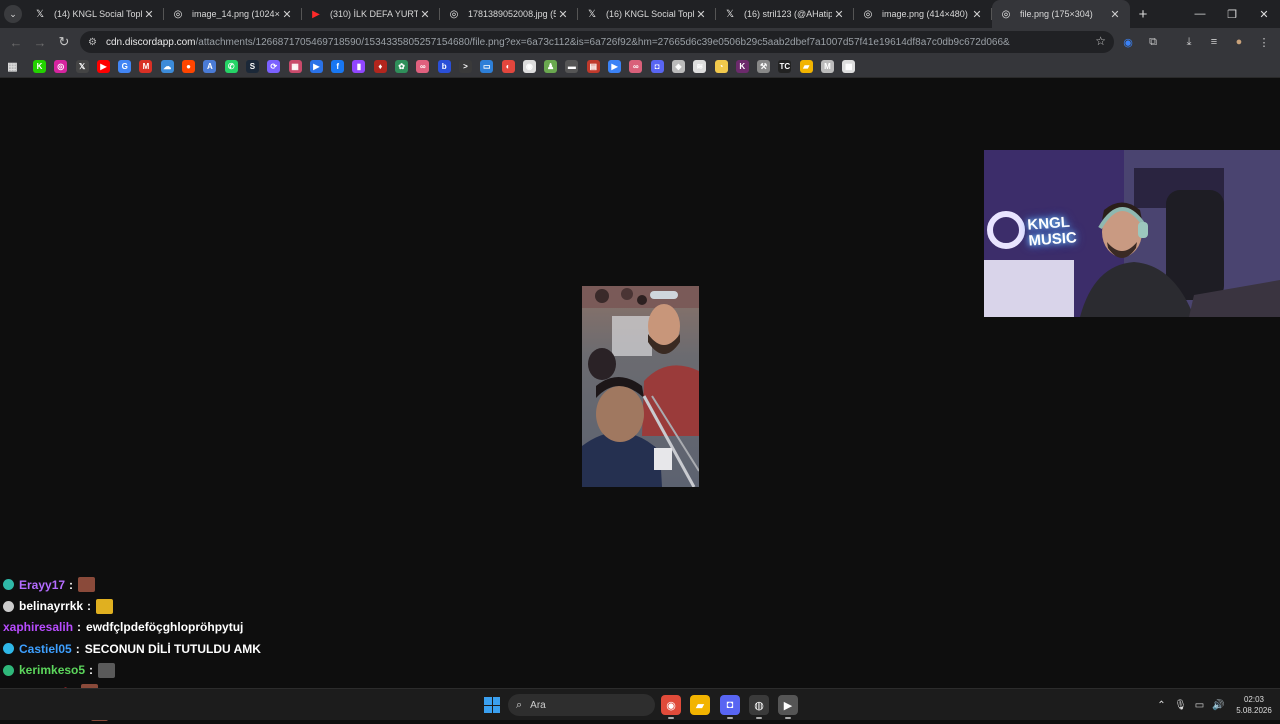  Describe the element at coordinates (1264, 14) in the screenshot. I see `close-window-button: ✕` at that location.